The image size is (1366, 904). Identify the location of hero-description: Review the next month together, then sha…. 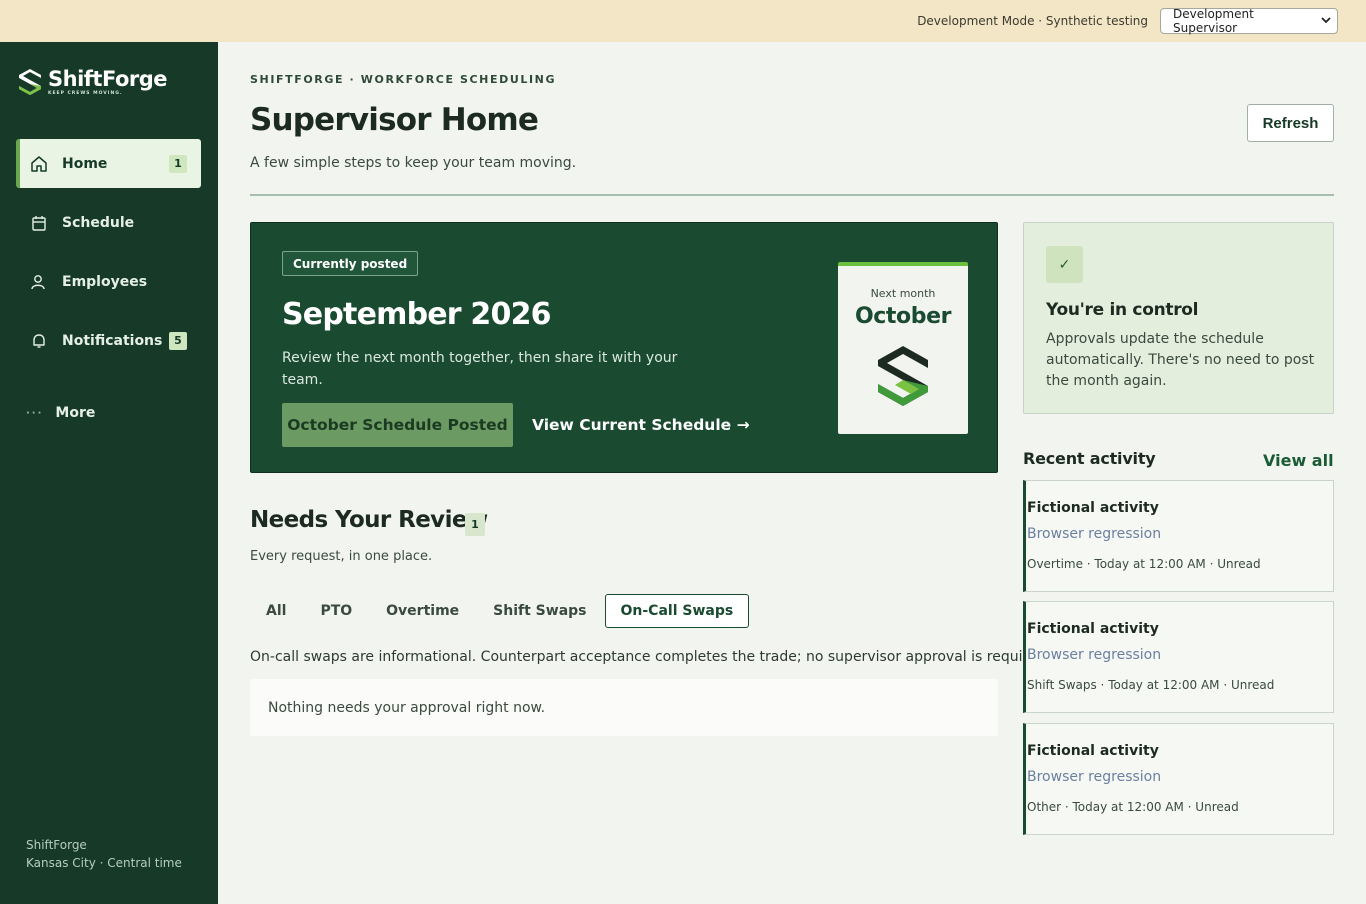
(480, 369).